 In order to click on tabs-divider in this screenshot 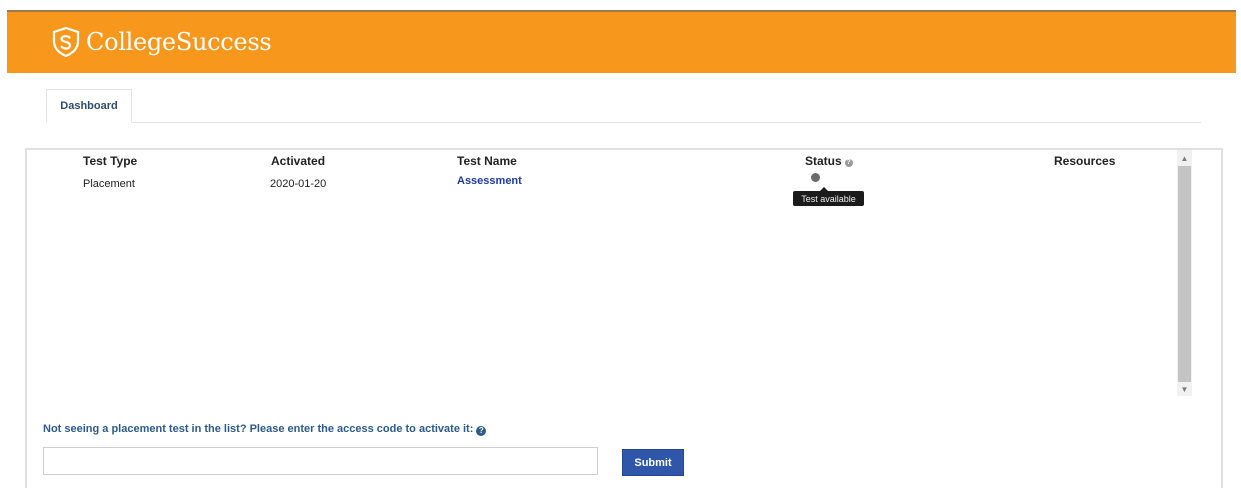, I will do `click(623, 122)`.